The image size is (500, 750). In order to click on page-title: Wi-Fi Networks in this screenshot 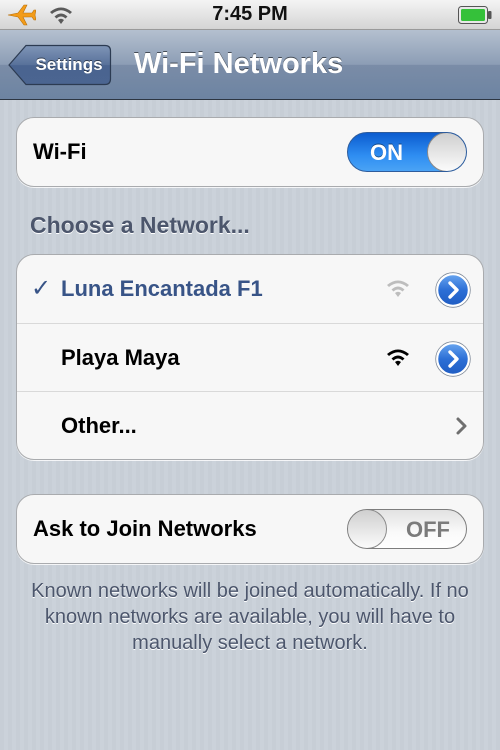, I will do `click(239, 64)`.